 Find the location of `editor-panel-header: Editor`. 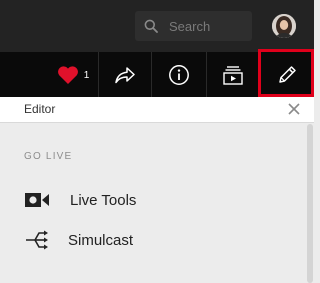

editor-panel-header: Editor is located at coordinates (157, 110).